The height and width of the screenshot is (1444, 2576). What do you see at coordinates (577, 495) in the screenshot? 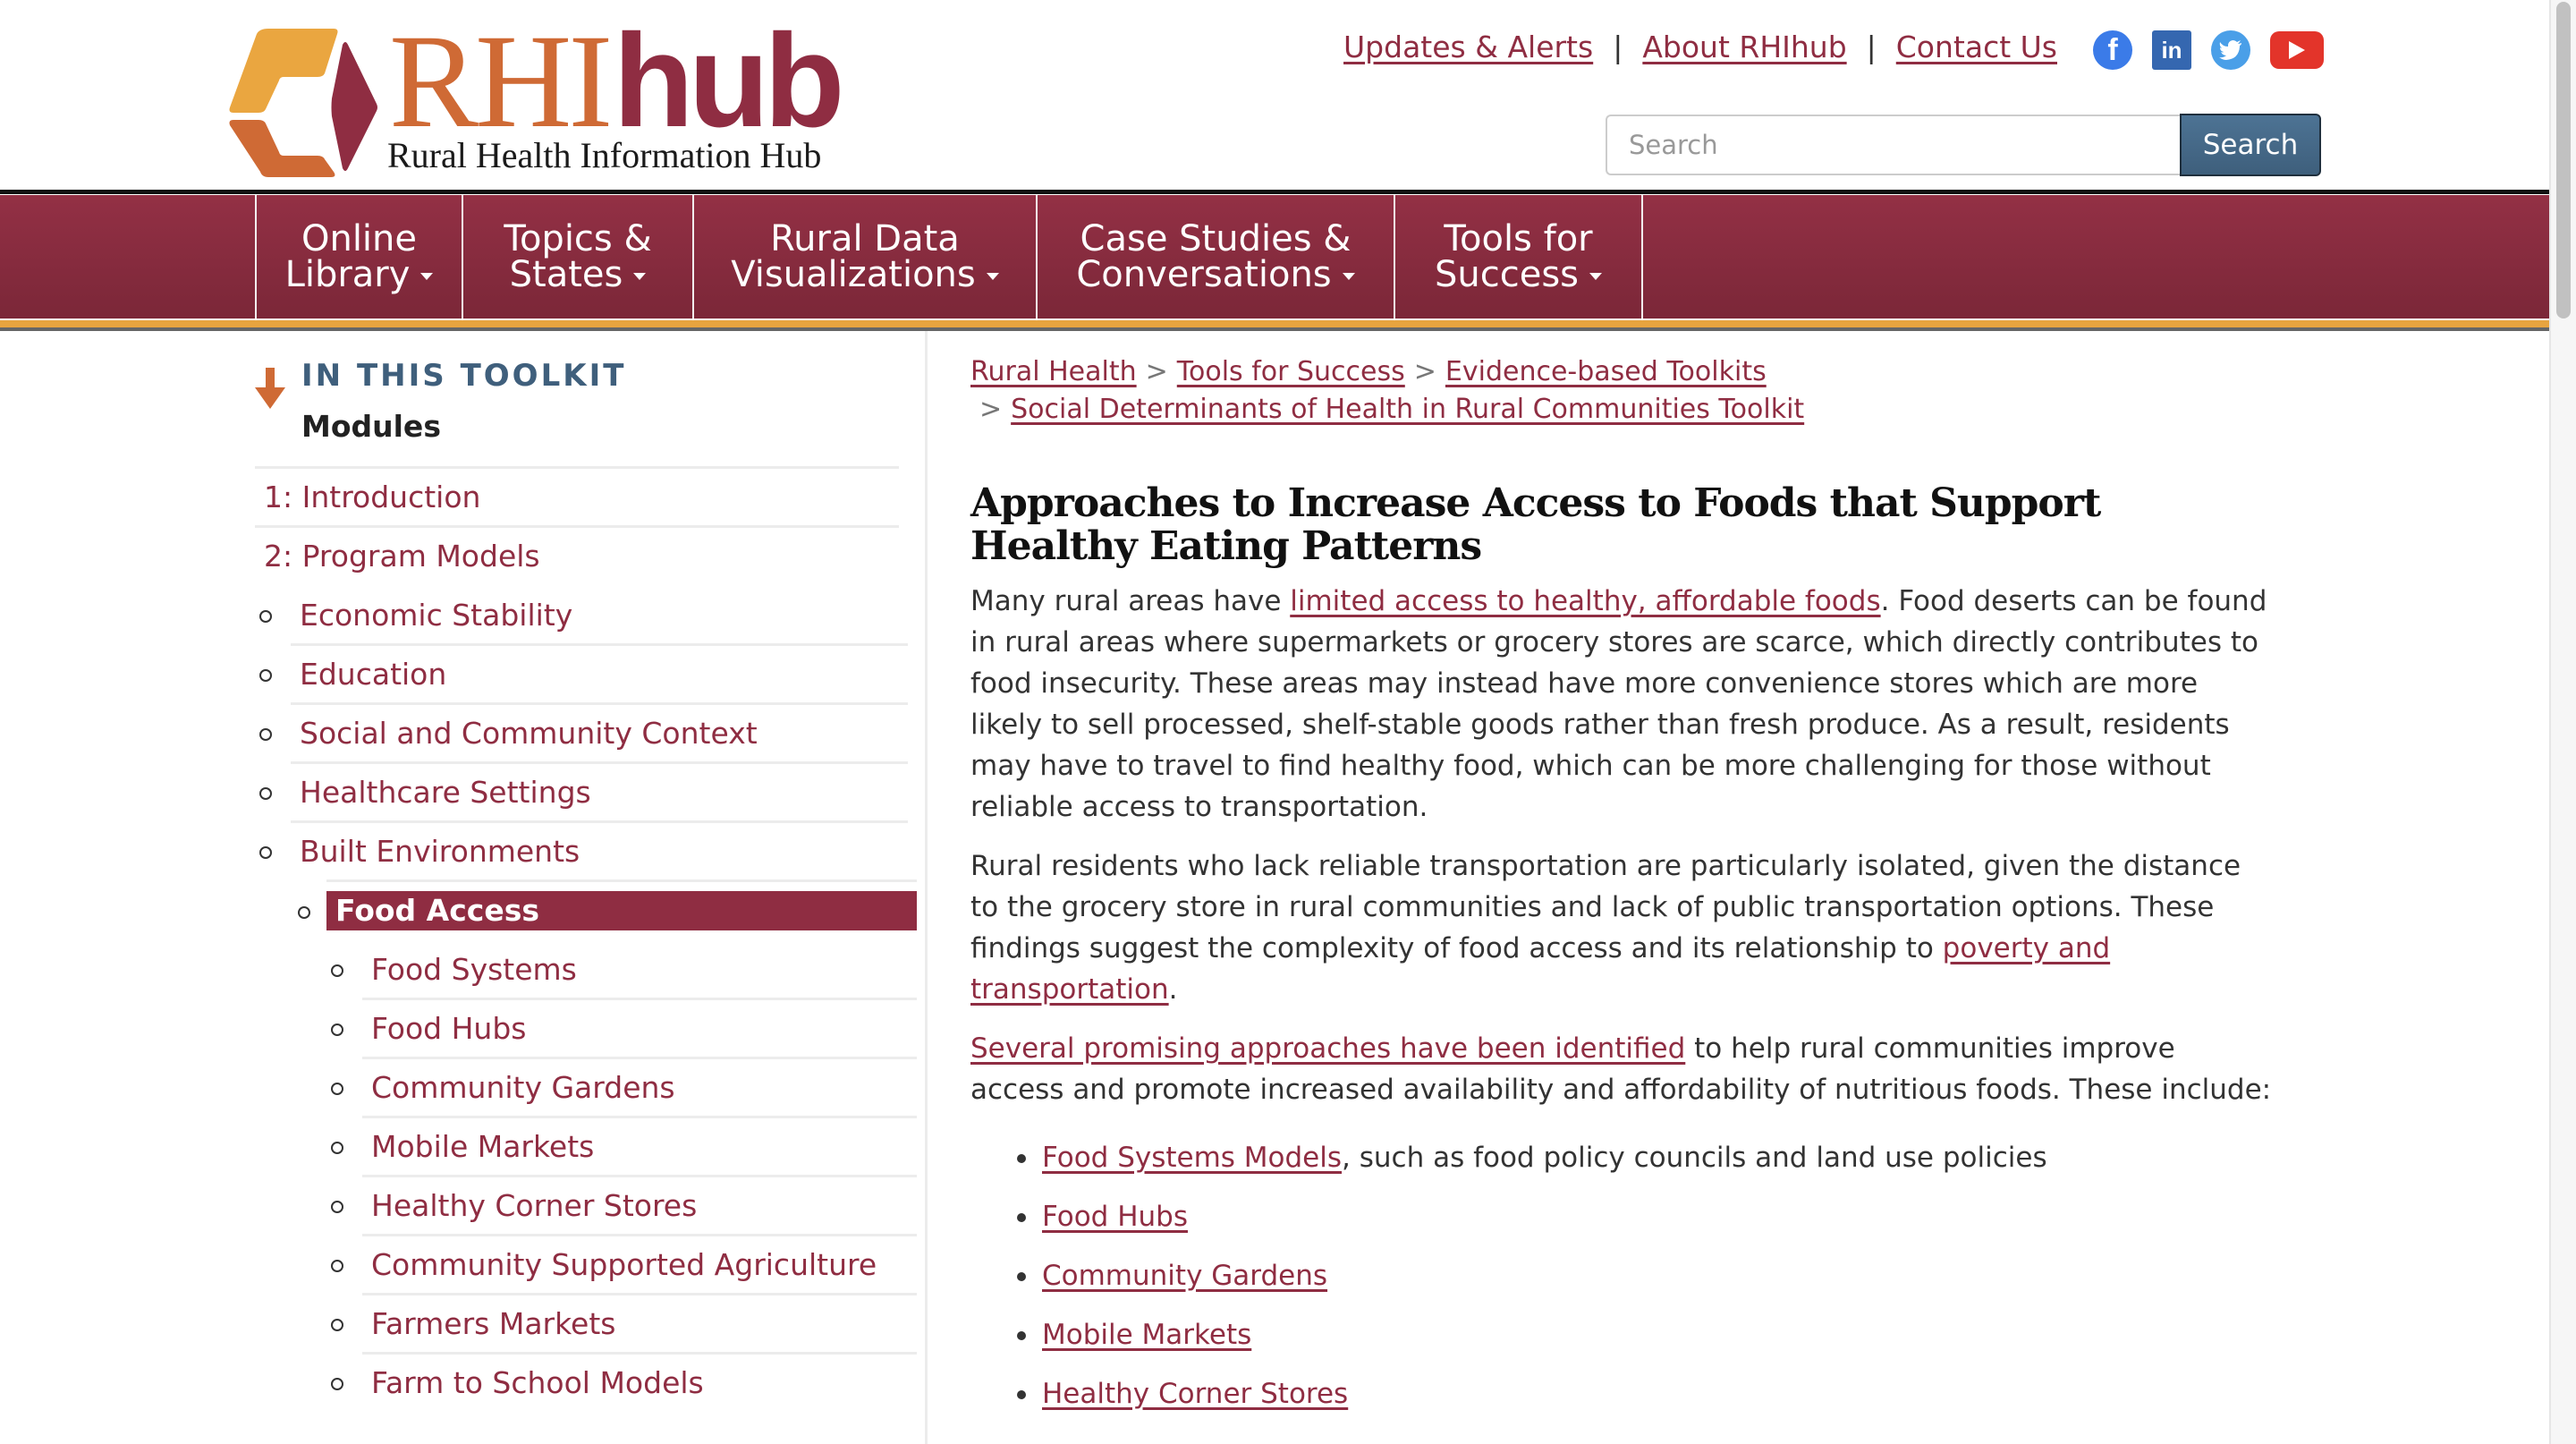
I see `sidebar-item-introduction: 1: Introduction` at bounding box center [577, 495].